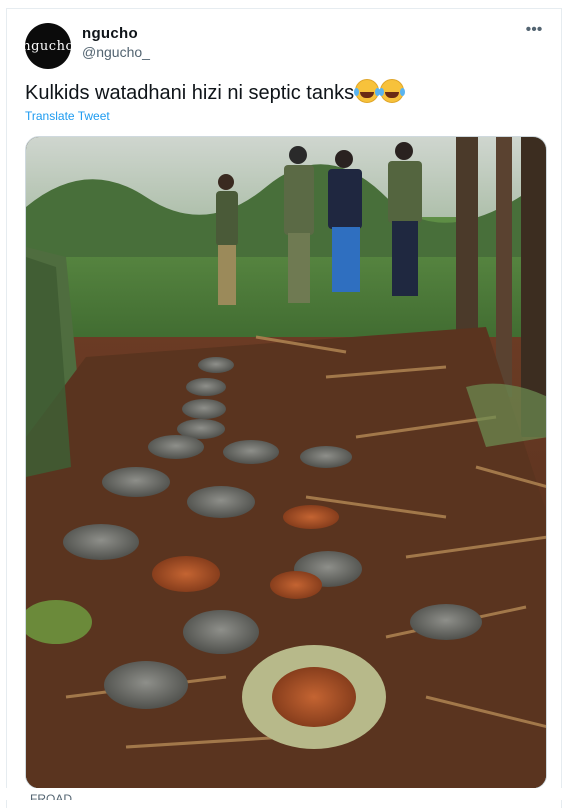 Image resolution: width=572 pixels, height=808 pixels. I want to click on more-options-icon: •••, so click(534, 30).